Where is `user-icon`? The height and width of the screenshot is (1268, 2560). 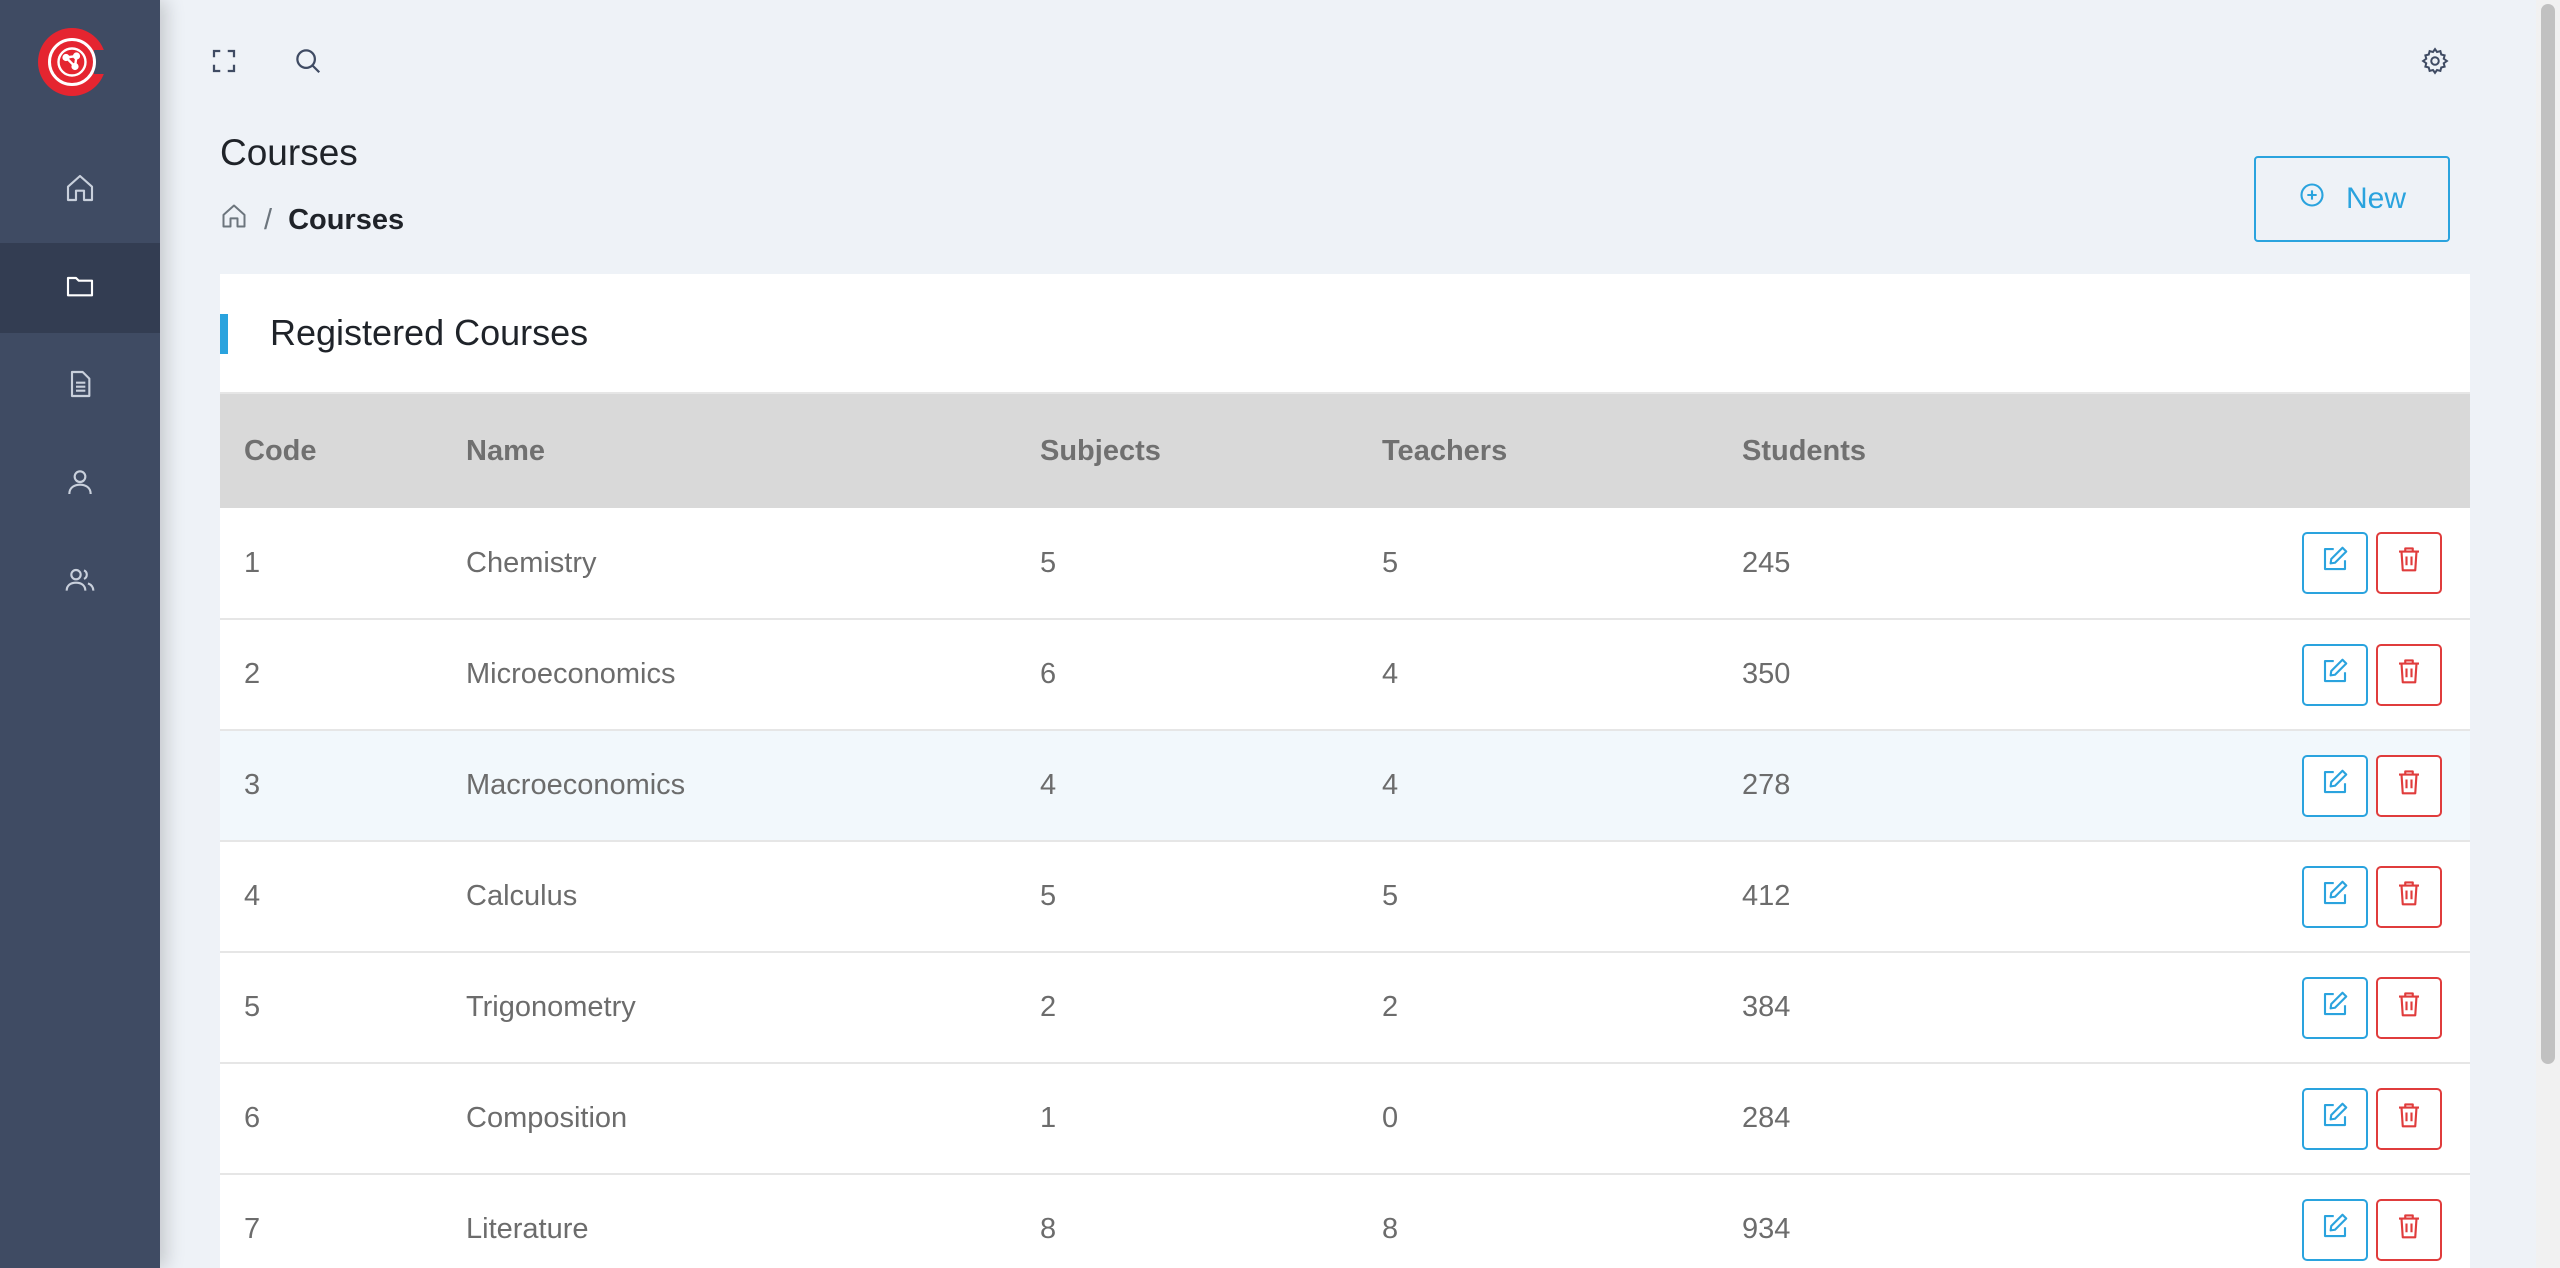 user-icon is located at coordinates (80, 484).